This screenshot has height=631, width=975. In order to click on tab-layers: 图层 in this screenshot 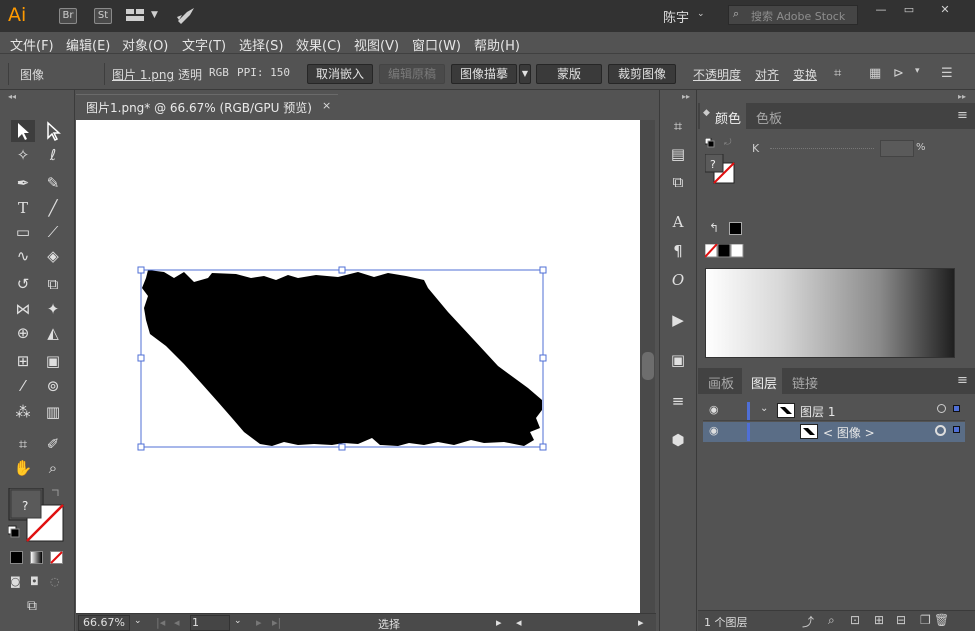, I will do `click(764, 382)`.